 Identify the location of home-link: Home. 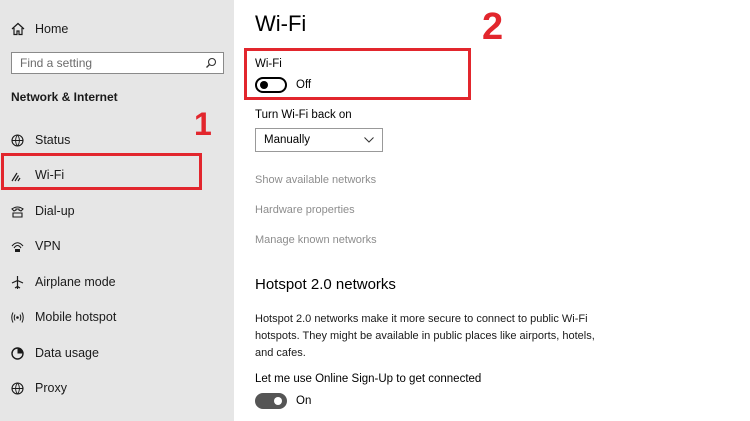
(39, 29).